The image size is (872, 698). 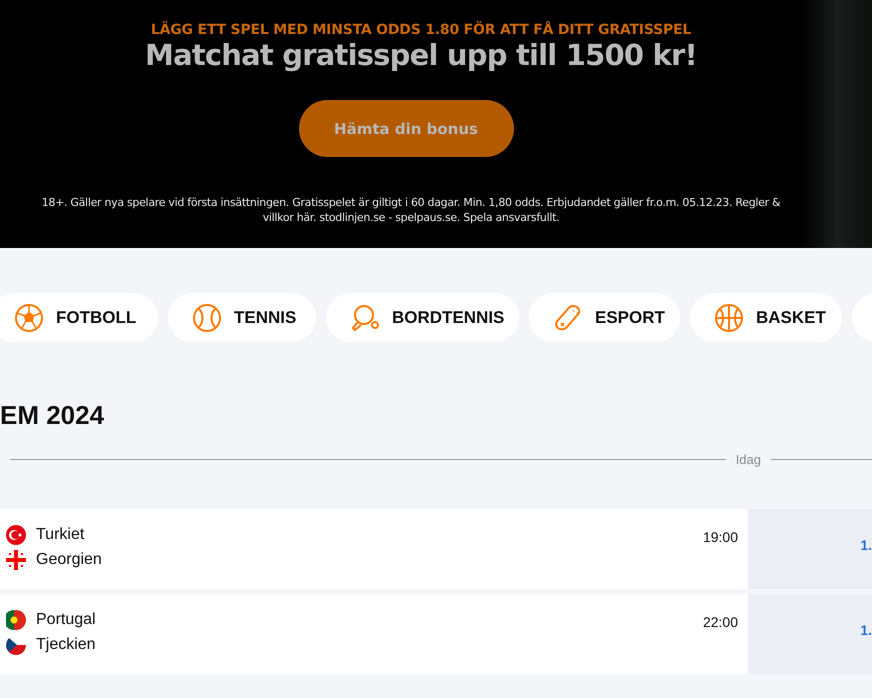 What do you see at coordinates (729, 317) in the screenshot?
I see `basketball-icon` at bounding box center [729, 317].